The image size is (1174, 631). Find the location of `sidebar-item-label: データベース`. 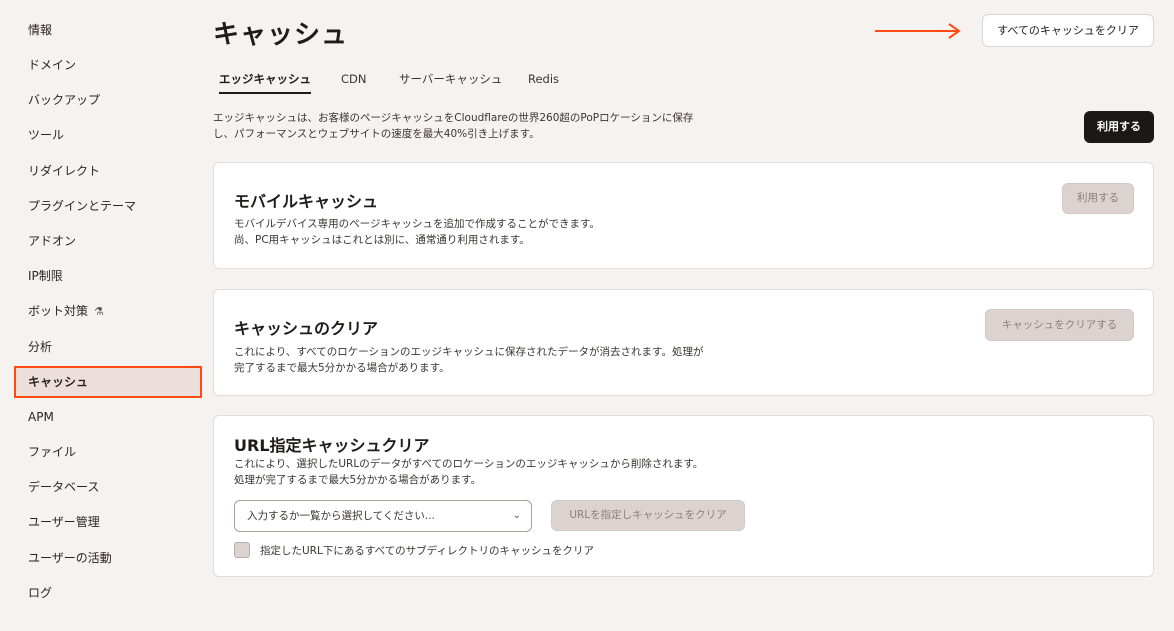

sidebar-item-label: データベース is located at coordinates (64, 487).